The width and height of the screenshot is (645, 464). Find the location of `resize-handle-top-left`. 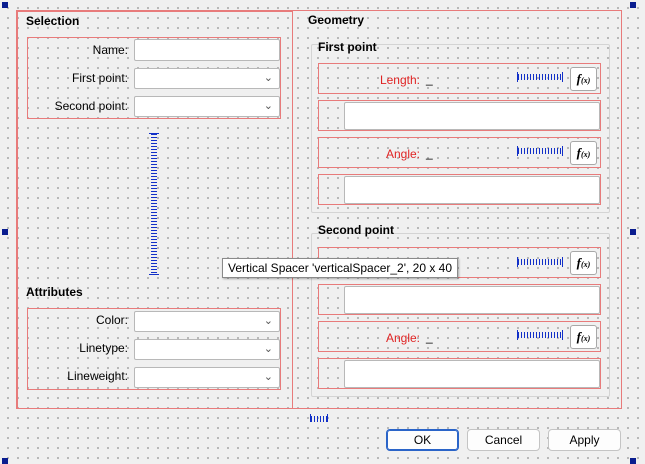

resize-handle-top-left is located at coordinates (5, 5).